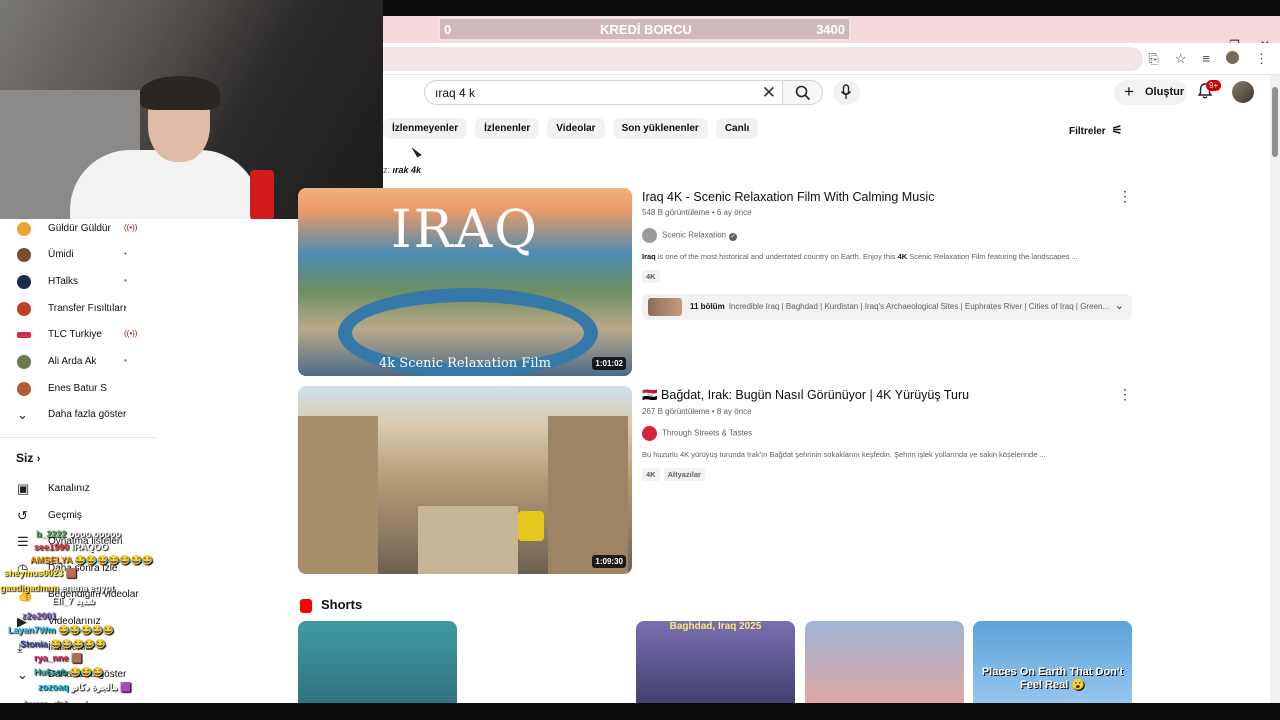 This screenshot has width=1280, height=720. I want to click on notification-count-badge: 9+, so click(1214, 85).